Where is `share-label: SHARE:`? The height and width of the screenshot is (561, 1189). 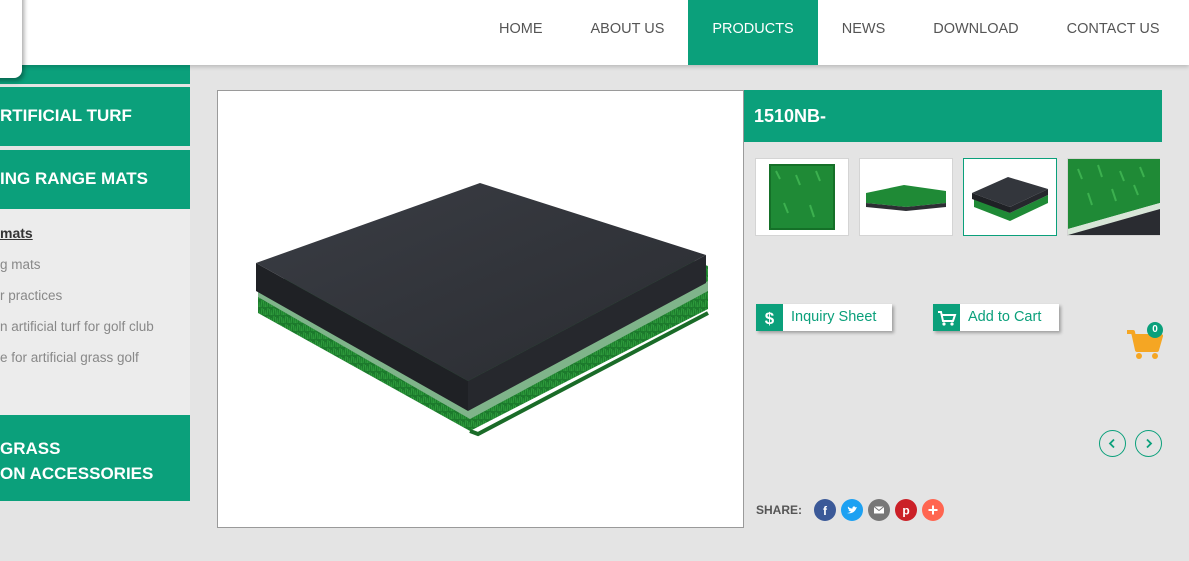 share-label: SHARE: is located at coordinates (779, 510).